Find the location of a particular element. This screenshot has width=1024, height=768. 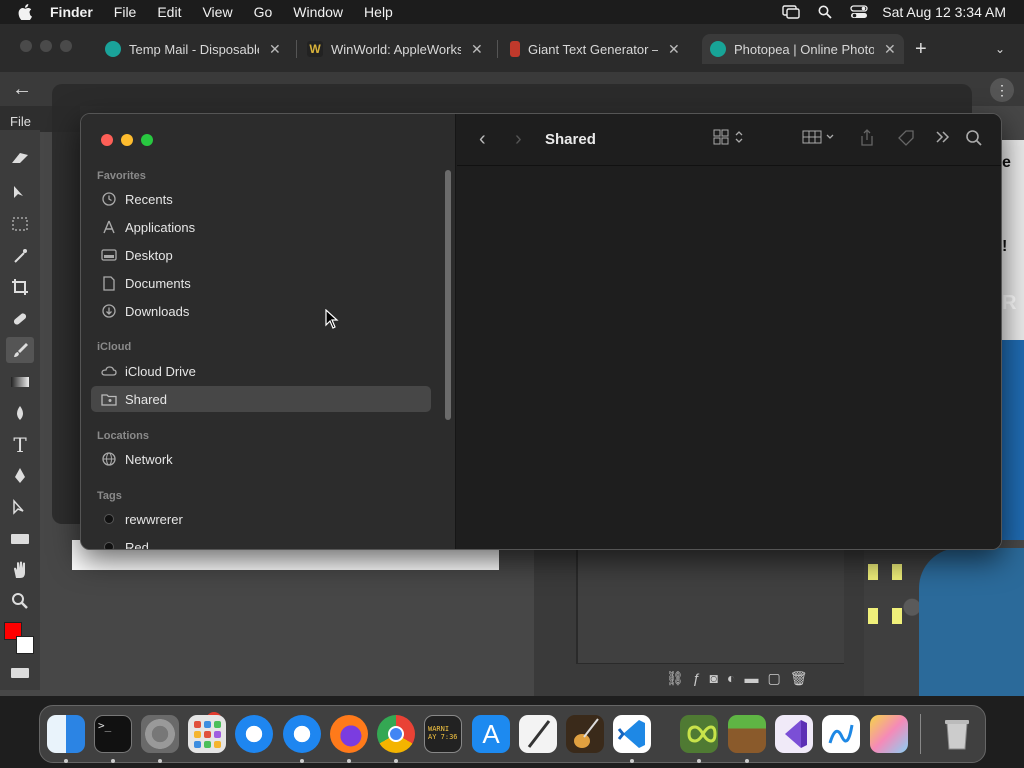

dock-finder-icon is located at coordinates (66, 734).